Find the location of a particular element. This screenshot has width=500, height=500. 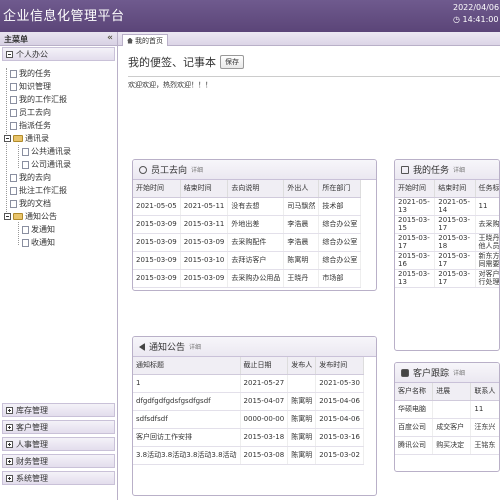

table-cell: 2021-05-11 is located at coordinates (204, 206).